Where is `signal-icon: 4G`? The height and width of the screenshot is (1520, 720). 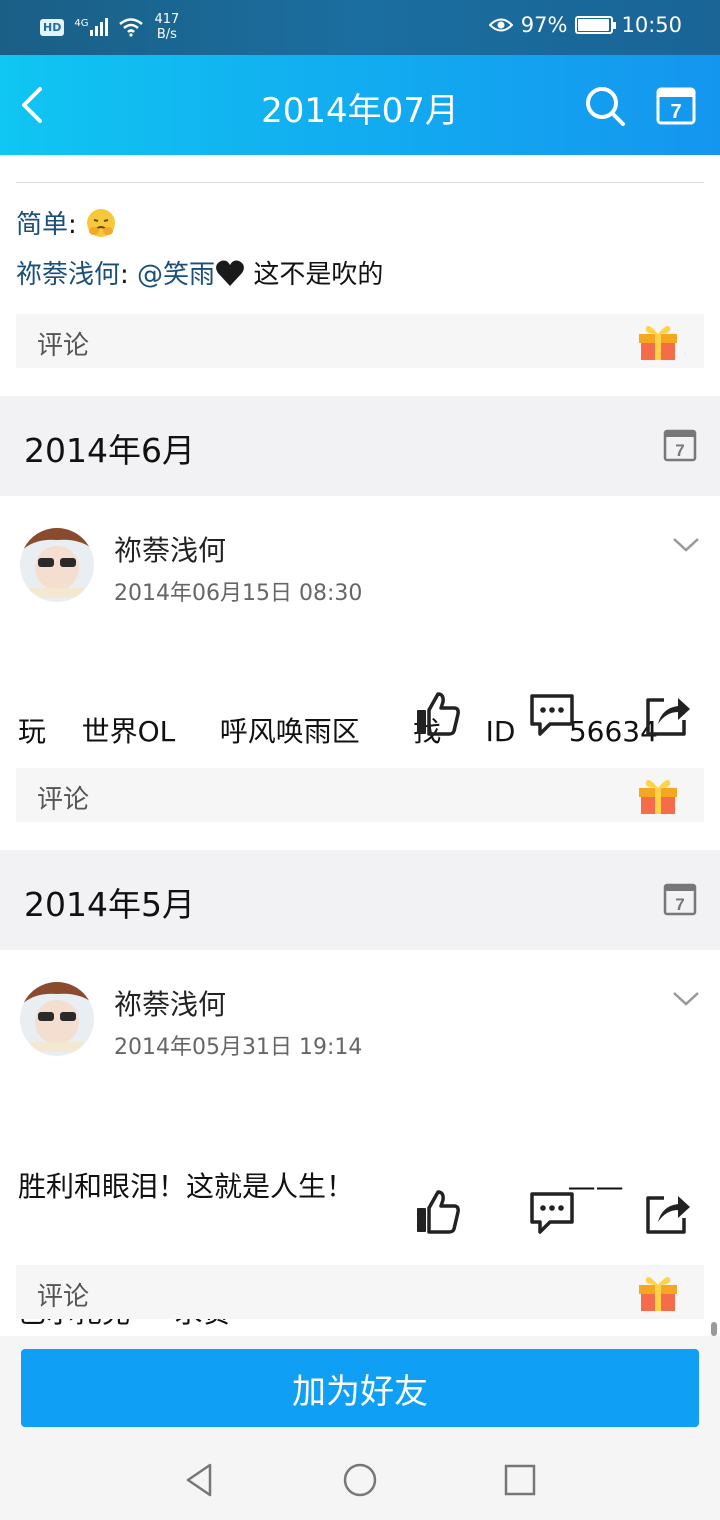
signal-icon: 4G is located at coordinates (91, 27).